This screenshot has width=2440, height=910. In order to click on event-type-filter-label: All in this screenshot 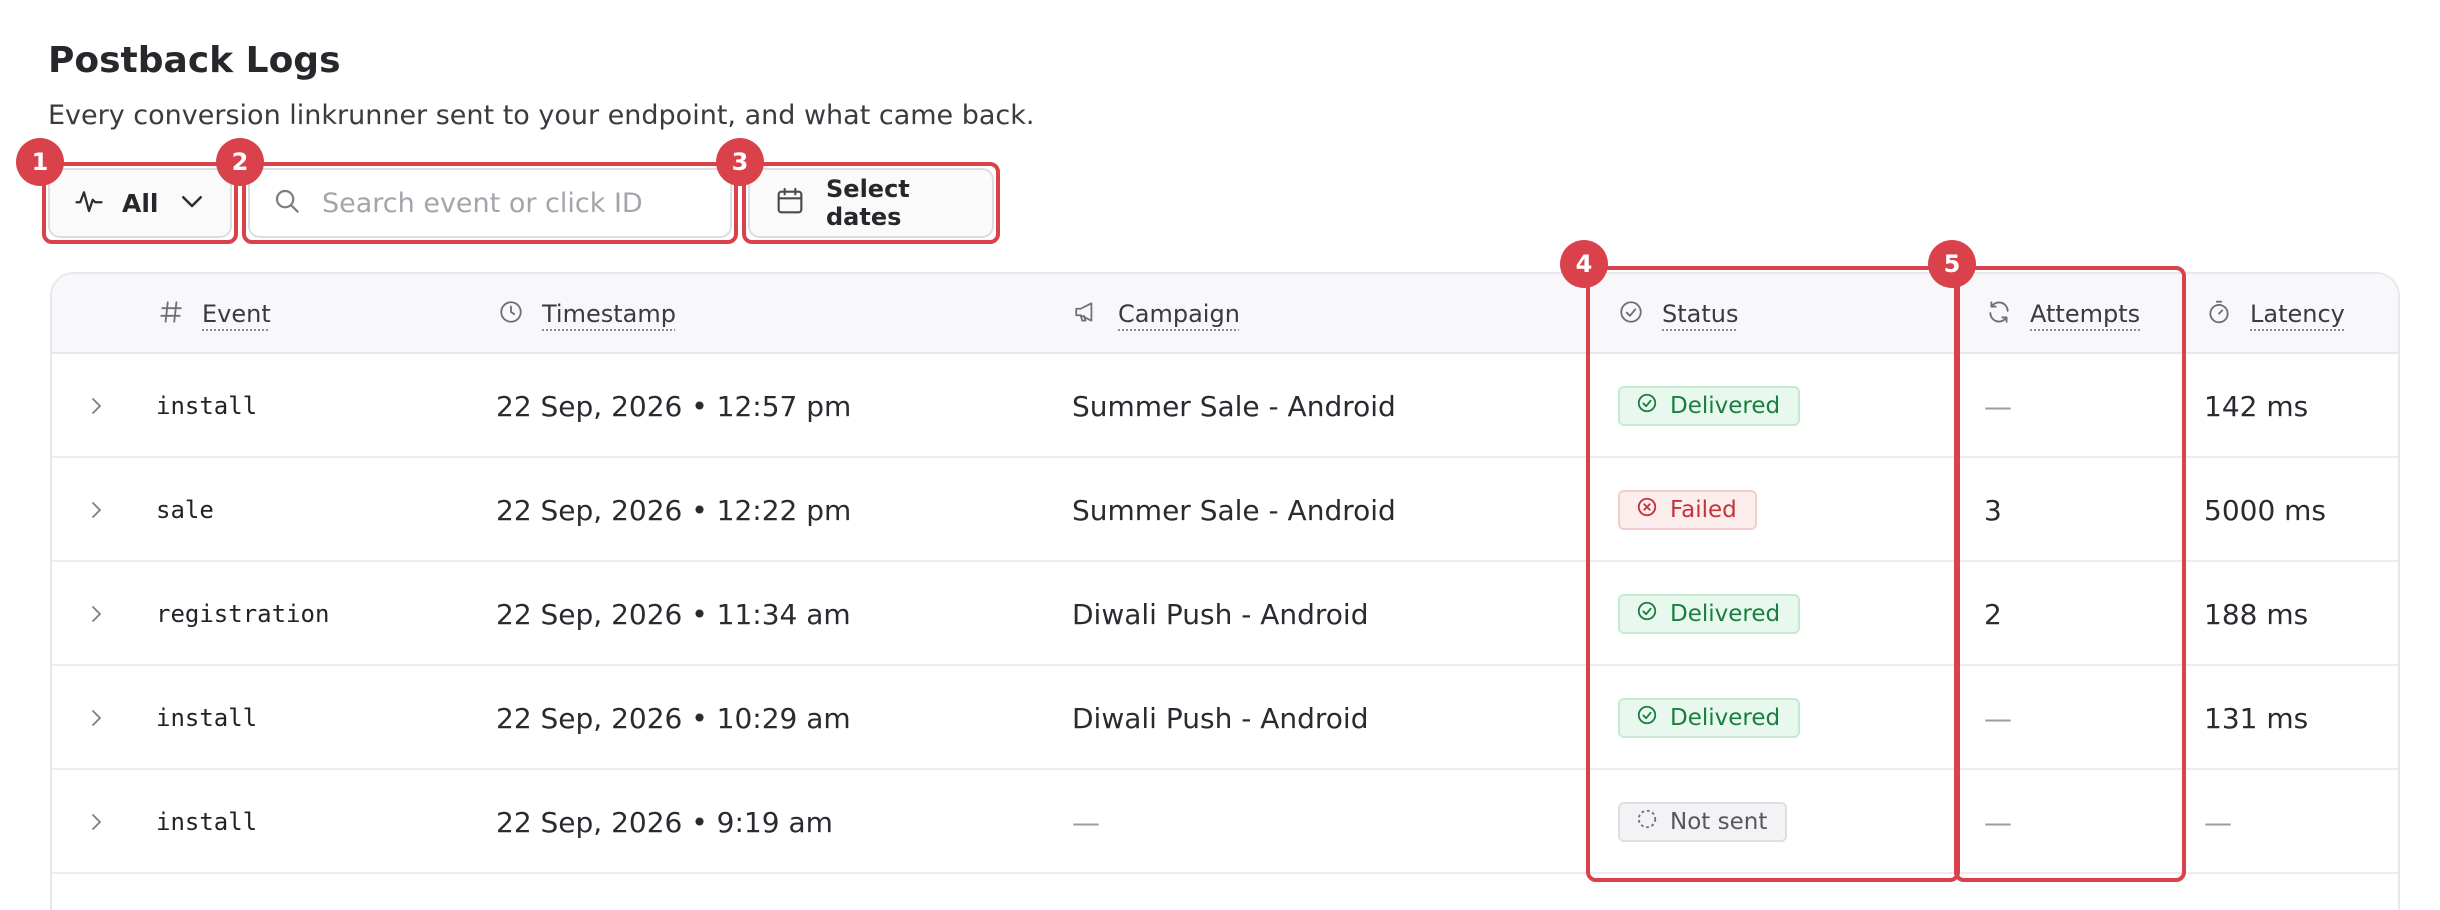, I will do `click(140, 203)`.